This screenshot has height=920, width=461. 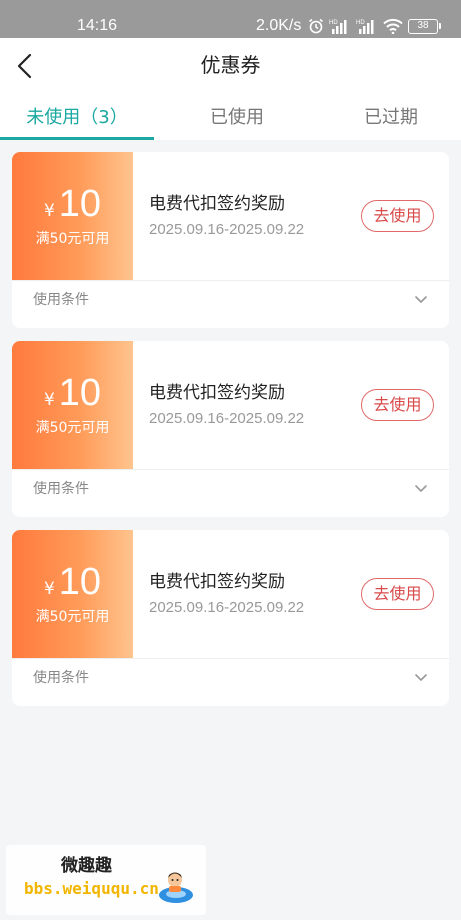 I want to click on watermark: 微趣趣 bbs.weiququ.cn, so click(x=106, y=880).